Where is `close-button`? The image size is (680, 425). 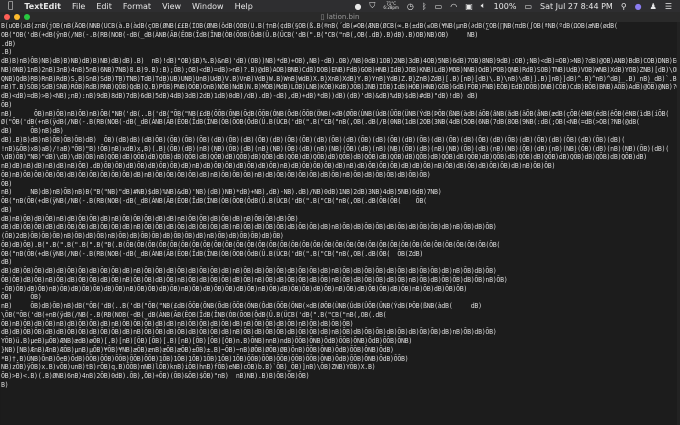
close-button is located at coordinates (7, 17).